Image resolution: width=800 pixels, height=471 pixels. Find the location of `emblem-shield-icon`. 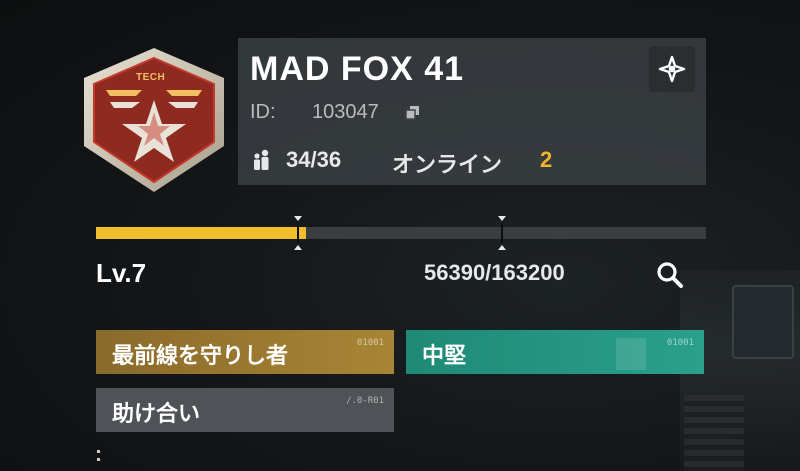

emblem-shield-icon is located at coordinates (154, 120).